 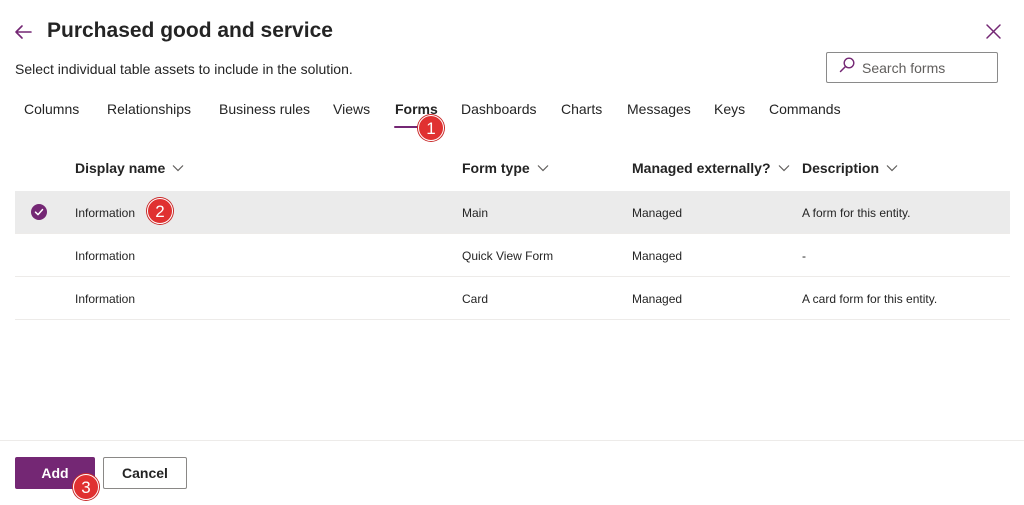 I want to click on back-arrow-icon, so click(x=23, y=32).